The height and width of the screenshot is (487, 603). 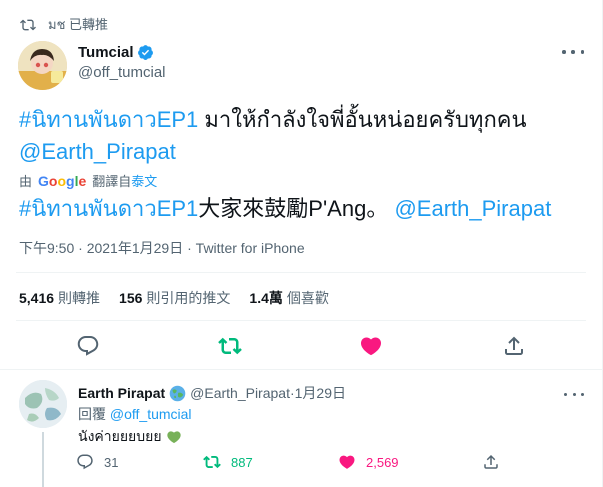 I want to click on reply-actions: 31 887 2,569, so click(x=301, y=464).